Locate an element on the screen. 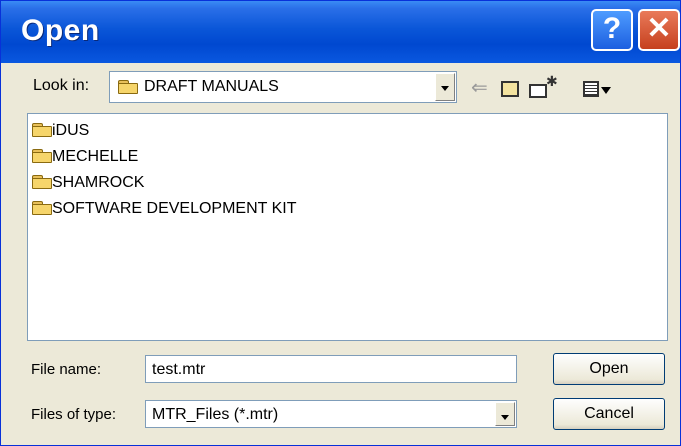 The image size is (681, 446). view-menu-arrow-icon is located at coordinates (606, 90).